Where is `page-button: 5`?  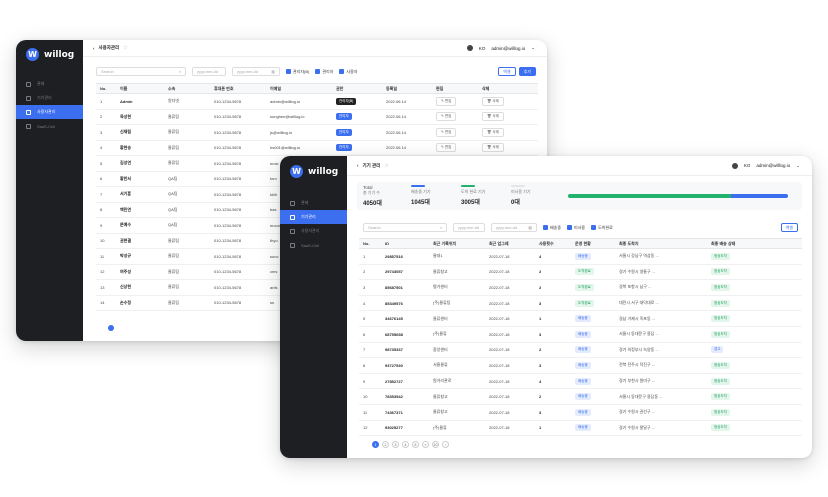
page-button: 5 is located at coordinates (415, 444).